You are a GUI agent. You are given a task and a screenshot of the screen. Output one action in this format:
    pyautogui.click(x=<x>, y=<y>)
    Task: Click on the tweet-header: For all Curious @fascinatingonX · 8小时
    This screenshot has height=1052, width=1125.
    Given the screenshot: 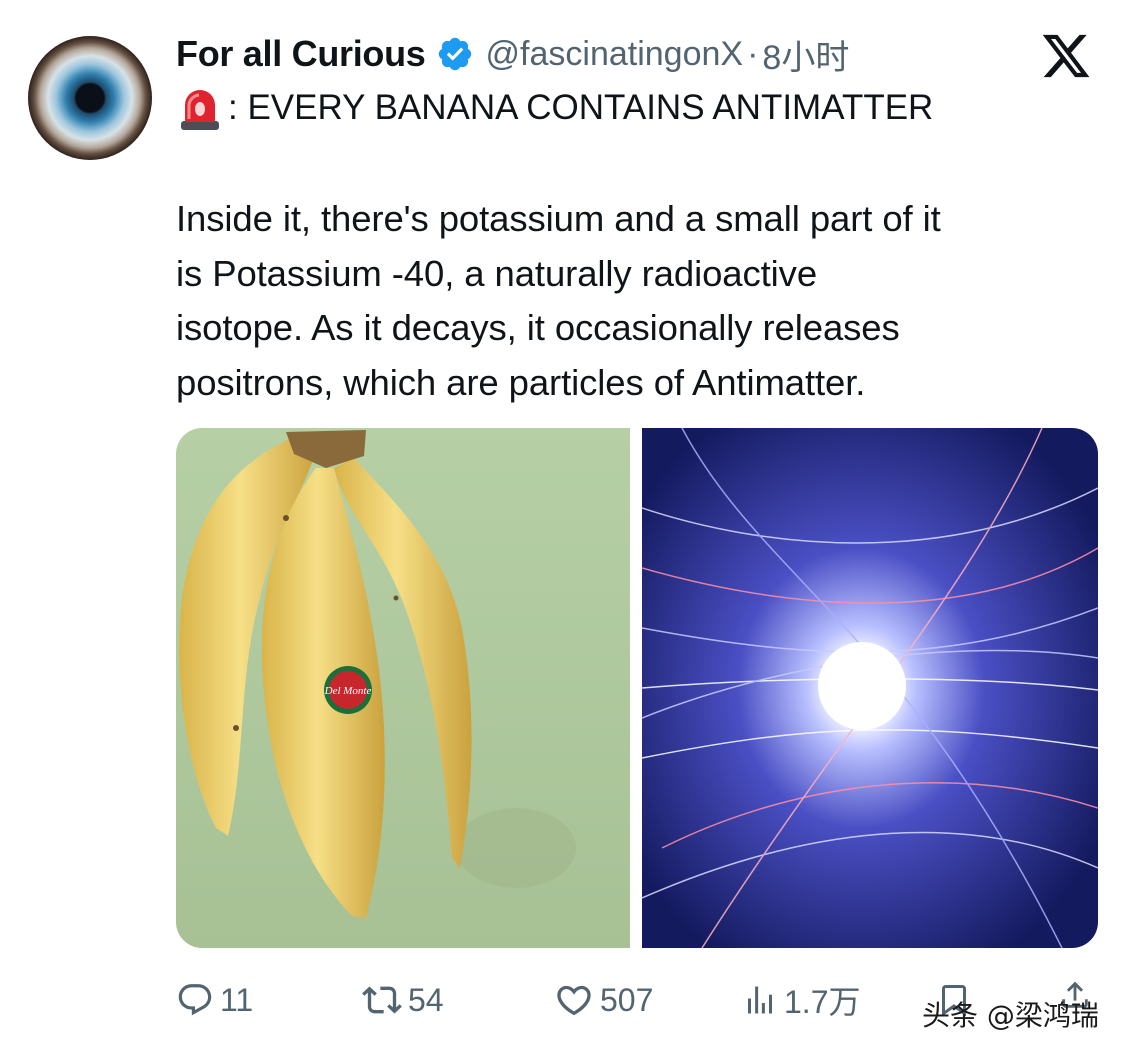 What is the action you would take?
    pyautogui.click(x=616, y=54)
    